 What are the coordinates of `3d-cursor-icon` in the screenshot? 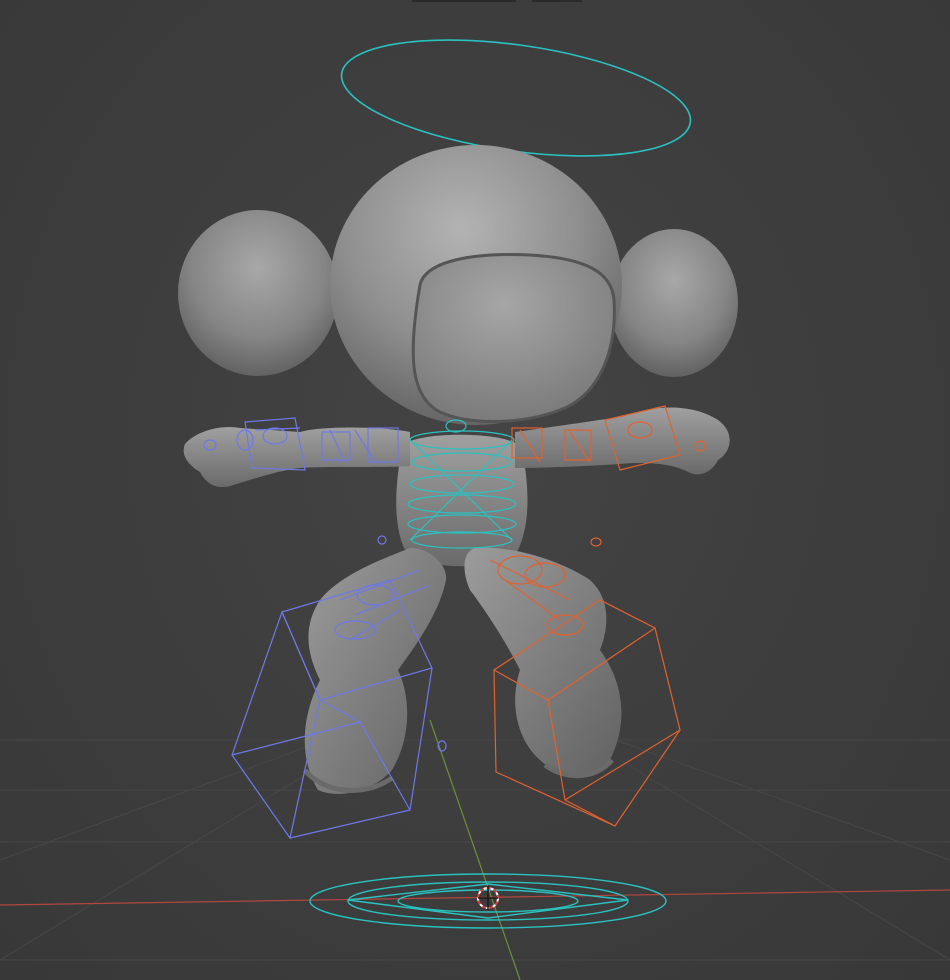 It's located at (488, 898).